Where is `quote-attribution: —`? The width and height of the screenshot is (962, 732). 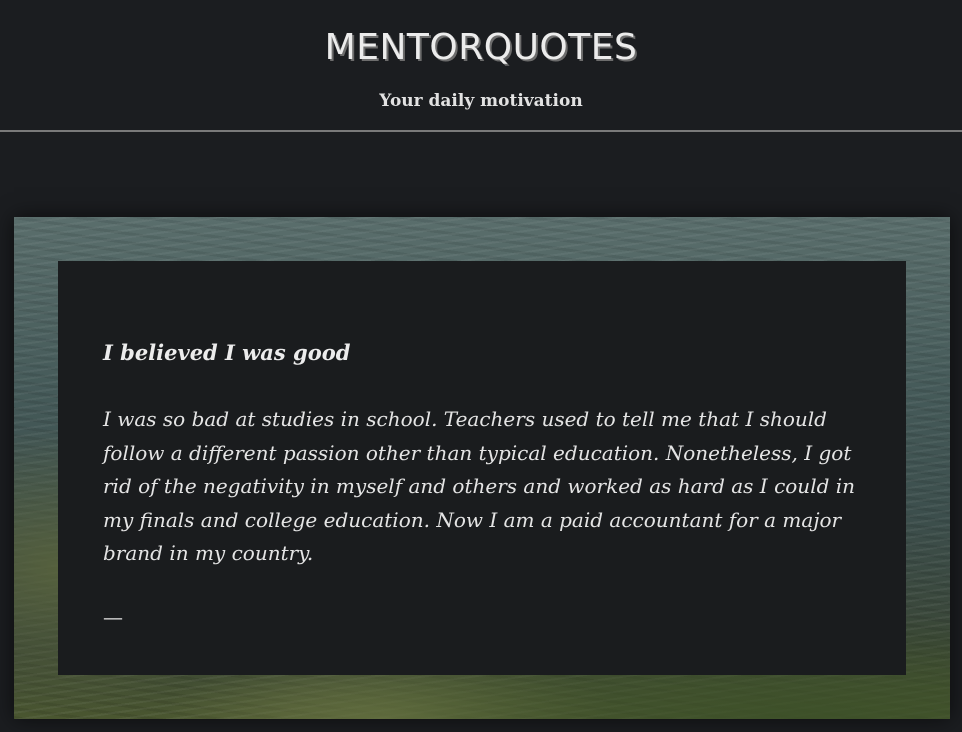 quote-attribution: — is located at coordinates (113, 616).